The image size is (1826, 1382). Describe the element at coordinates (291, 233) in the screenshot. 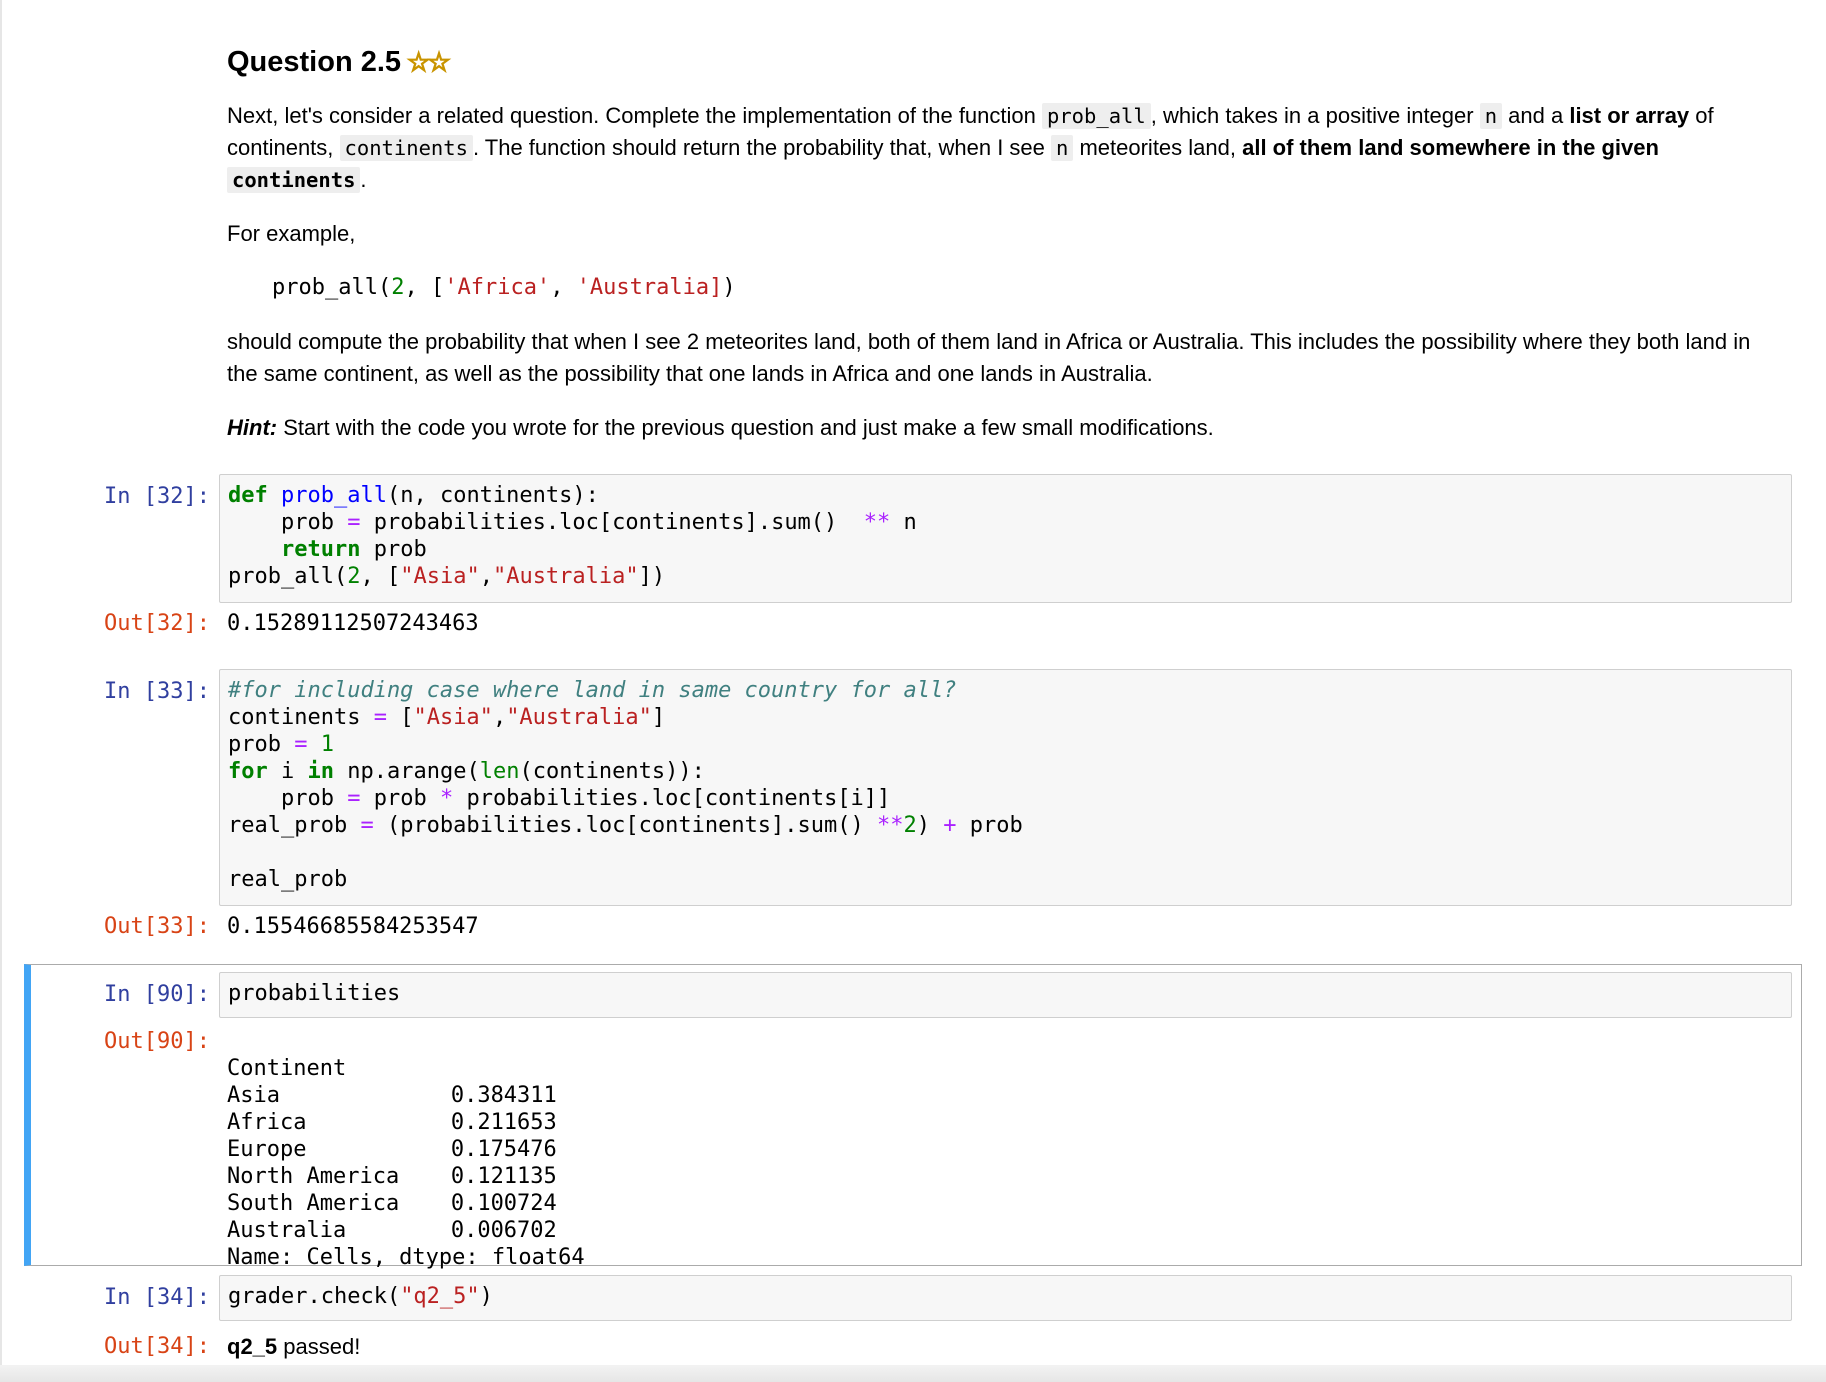

I see `paragraph-example-intro: For example,` at that location.